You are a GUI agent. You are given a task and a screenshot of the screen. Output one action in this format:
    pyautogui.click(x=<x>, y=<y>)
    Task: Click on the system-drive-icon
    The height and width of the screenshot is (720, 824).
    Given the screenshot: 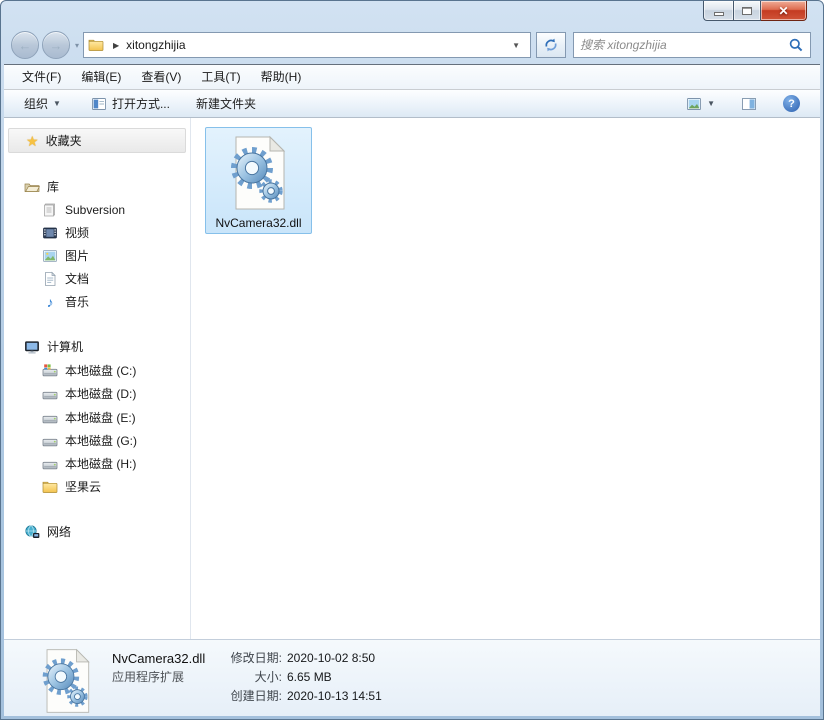 What is the action you would take?
    pyautogui.click(x=50, y=371)
    